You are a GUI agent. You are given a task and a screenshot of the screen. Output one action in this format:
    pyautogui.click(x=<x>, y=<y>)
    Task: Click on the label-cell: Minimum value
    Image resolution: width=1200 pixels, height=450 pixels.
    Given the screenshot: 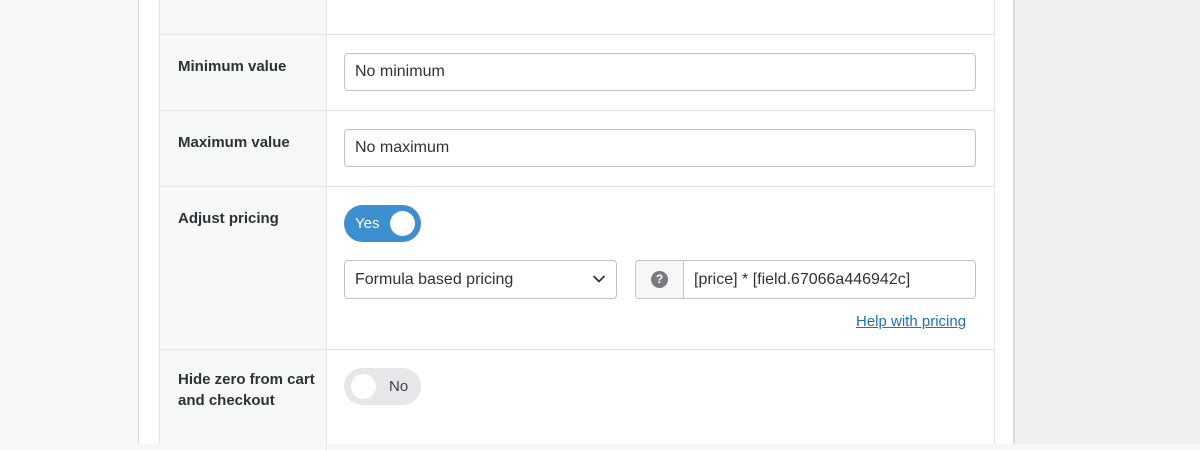 What is the action you would take?
    pyautogui.click(x=243, y=72)
    